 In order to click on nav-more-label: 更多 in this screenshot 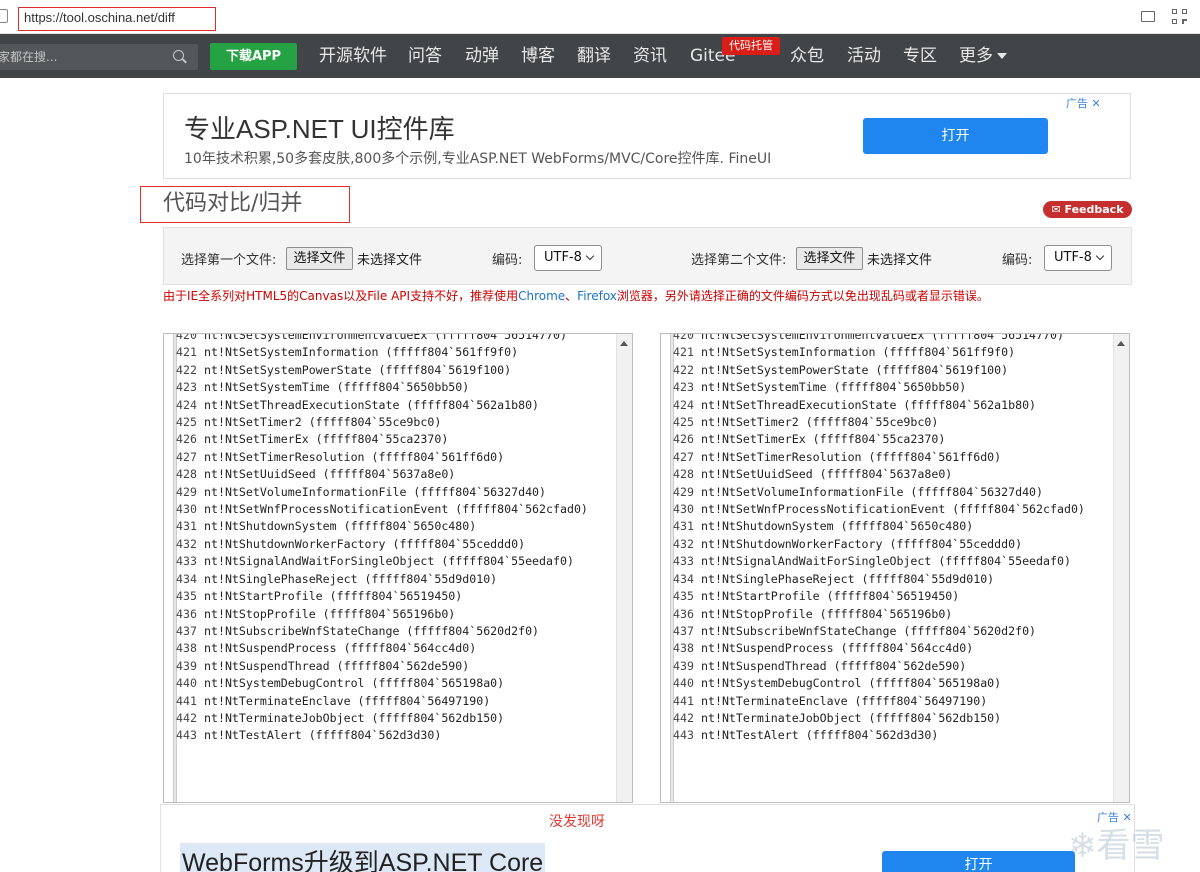, I will do `click(976, 56)`.